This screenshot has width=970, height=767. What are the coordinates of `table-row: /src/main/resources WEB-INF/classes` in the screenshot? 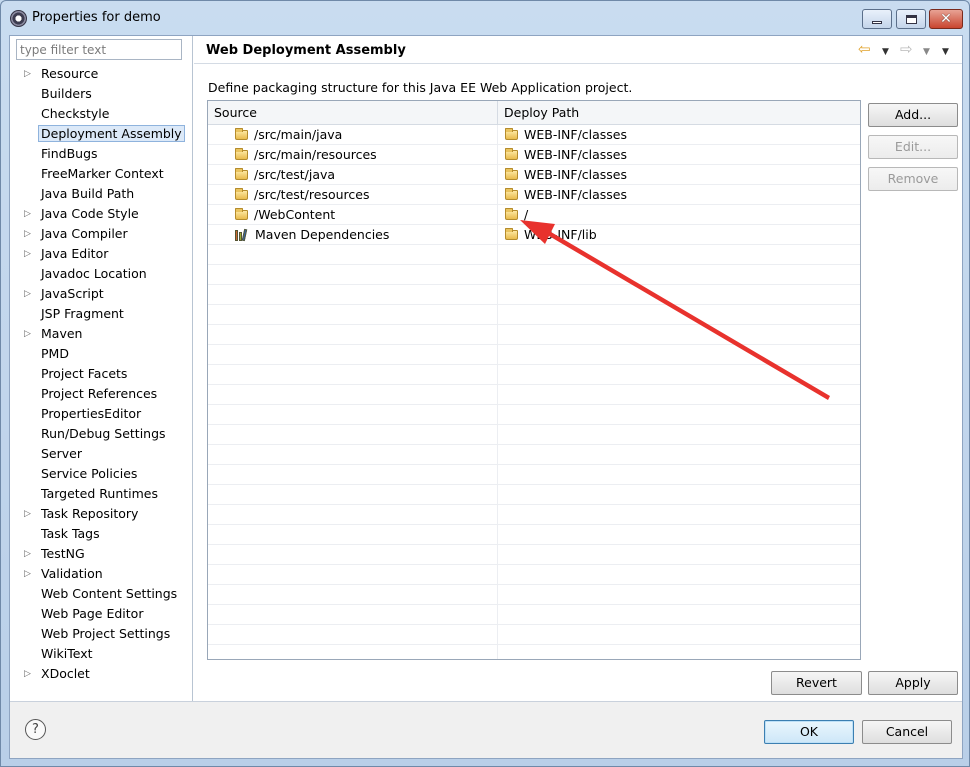 It's located at (534, 155).